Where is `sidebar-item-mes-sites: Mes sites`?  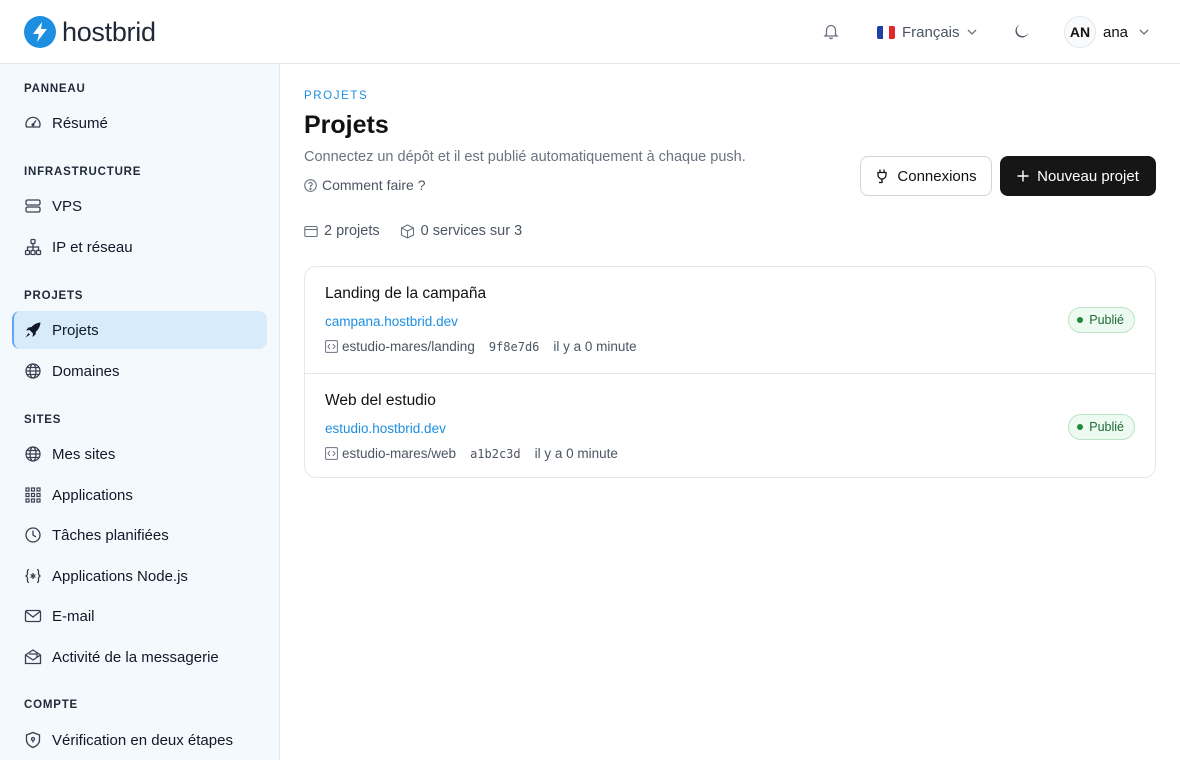
sidebar-item-mes-sites: Mes sites is located at coordinates (139, 454).